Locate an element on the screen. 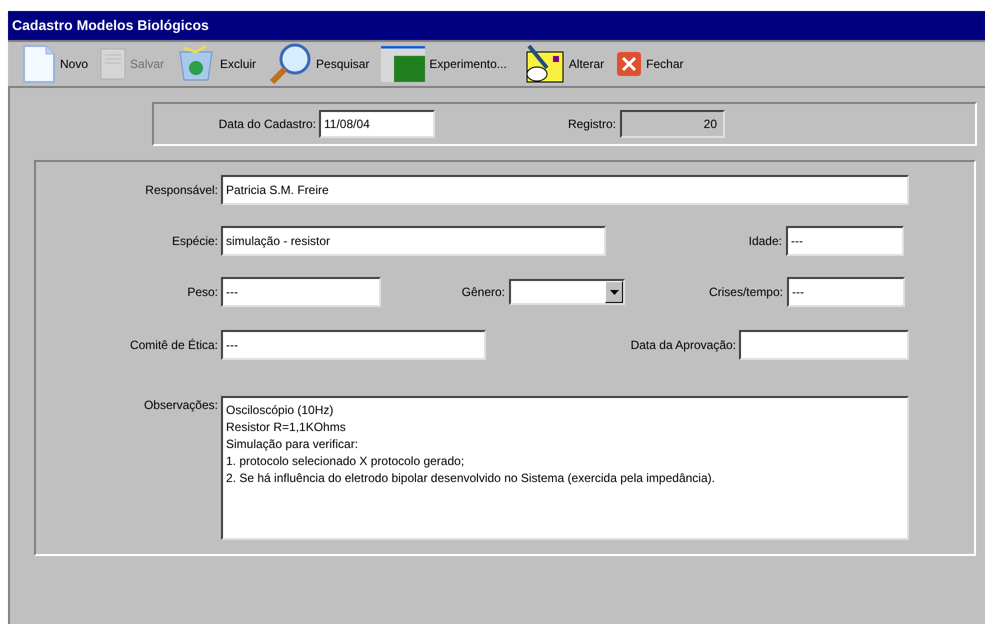  text-field: Patricia S.M. Freire is located at coordinates (565, 190).